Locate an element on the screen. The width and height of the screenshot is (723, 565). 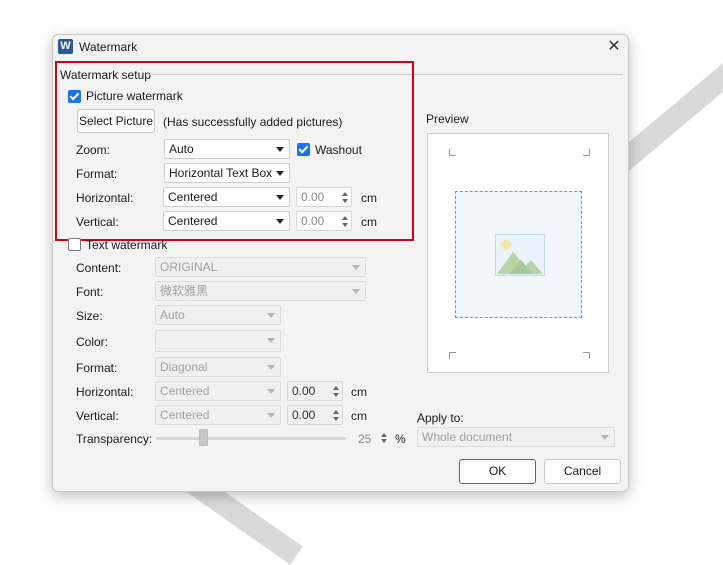
image-icon is located at coordinates (520, 255).